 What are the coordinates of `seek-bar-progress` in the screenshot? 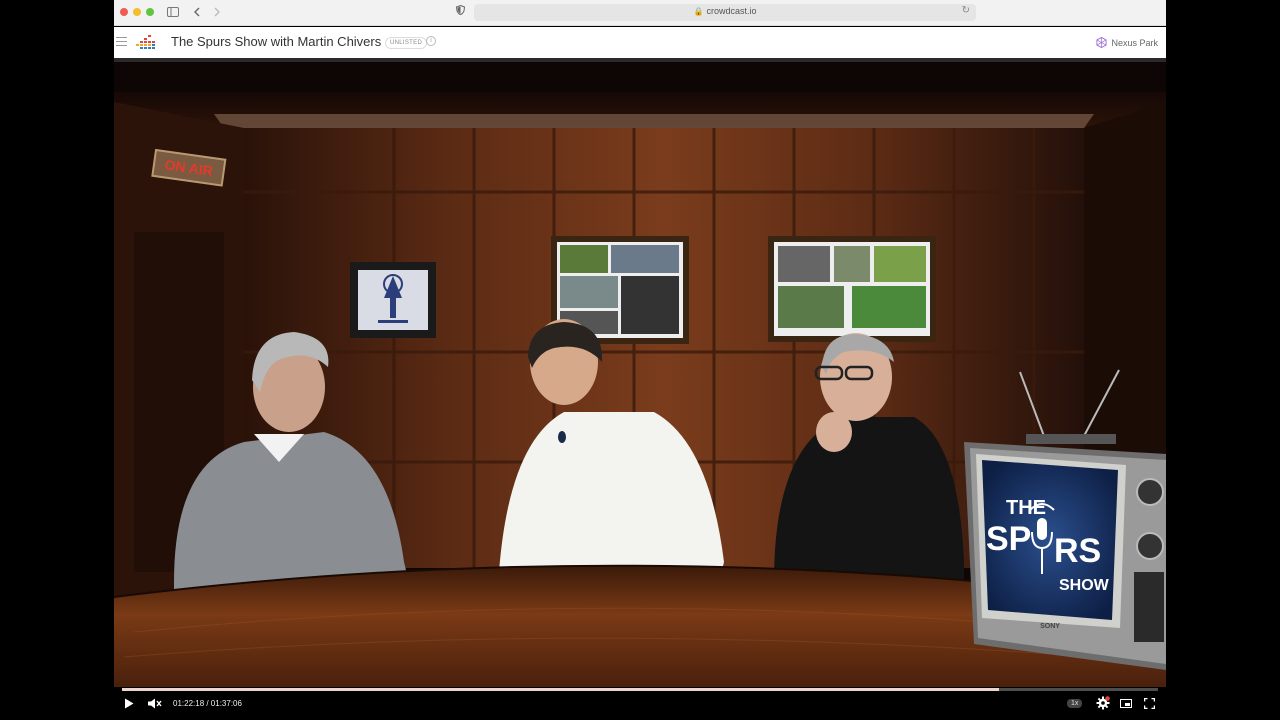 It's located at (561, 689).